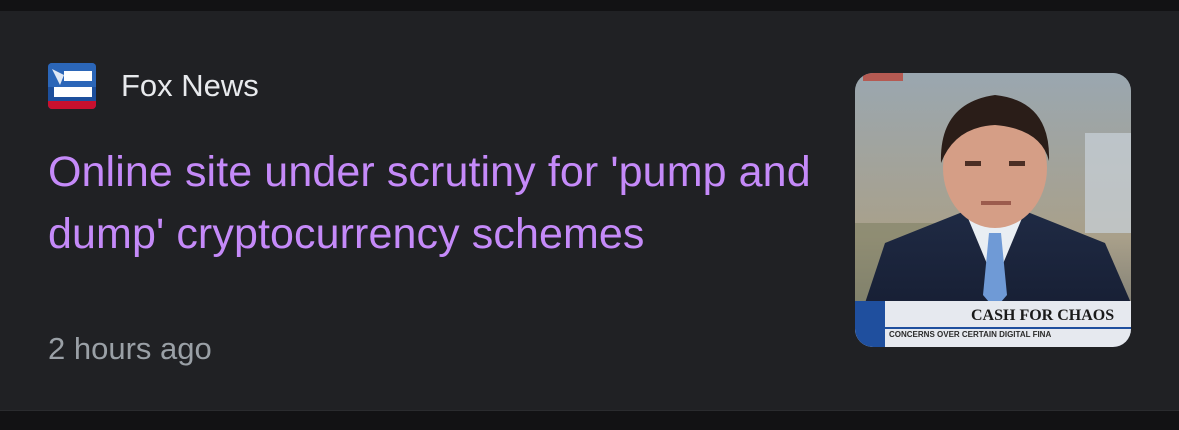  What do you see at coordinates (130, 348) in the screenshot?
I see `article-timestamp: 2 hours ago` at bounding box center [130, 348].